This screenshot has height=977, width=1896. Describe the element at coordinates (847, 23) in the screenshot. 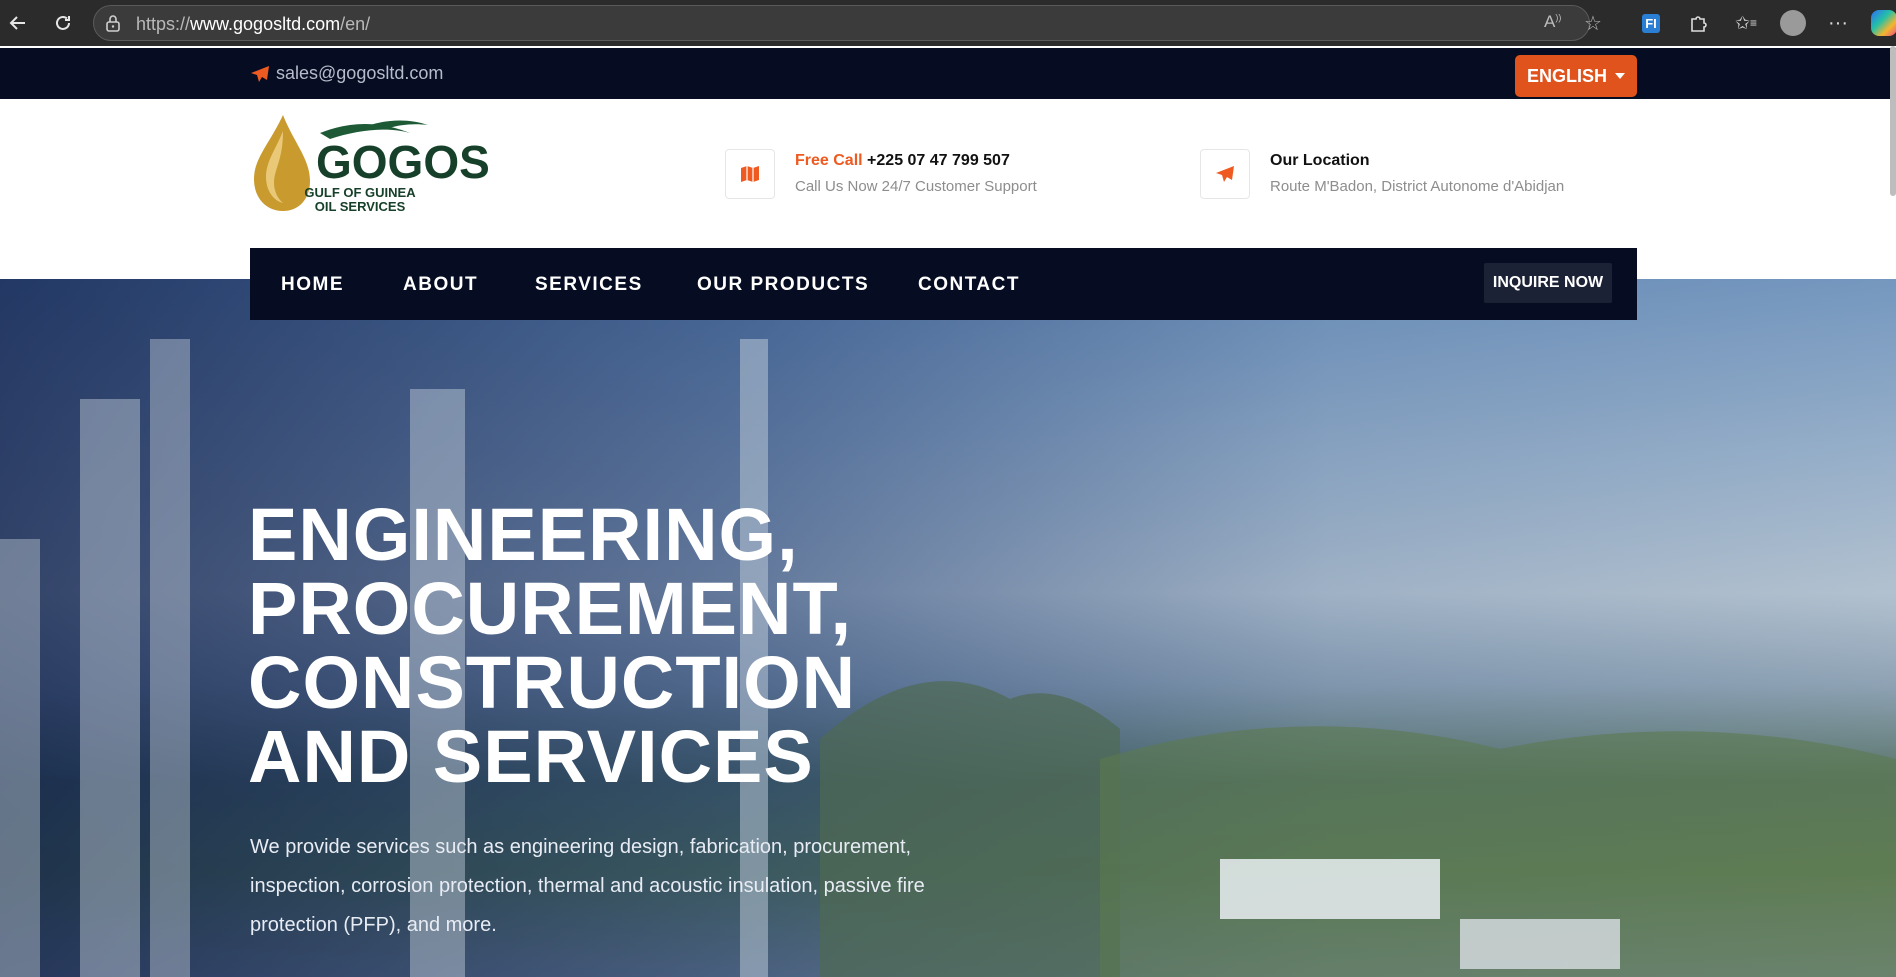

I see `address-bar: https://www.gogosltd.com/en/ A)) ☆` at that location.